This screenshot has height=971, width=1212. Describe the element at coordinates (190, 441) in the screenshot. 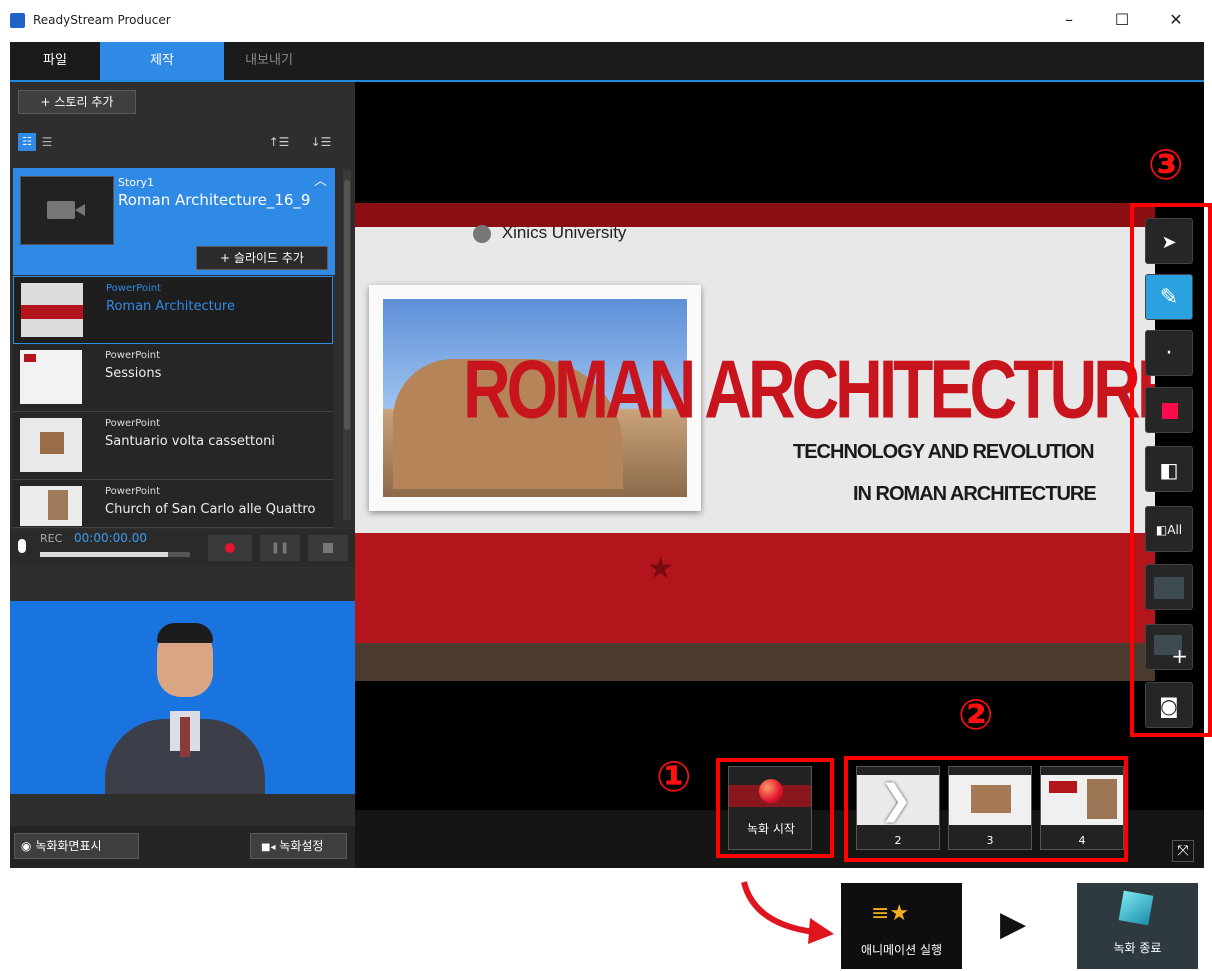

I see `slide-name: Santuario volta cassettoni` at that location.